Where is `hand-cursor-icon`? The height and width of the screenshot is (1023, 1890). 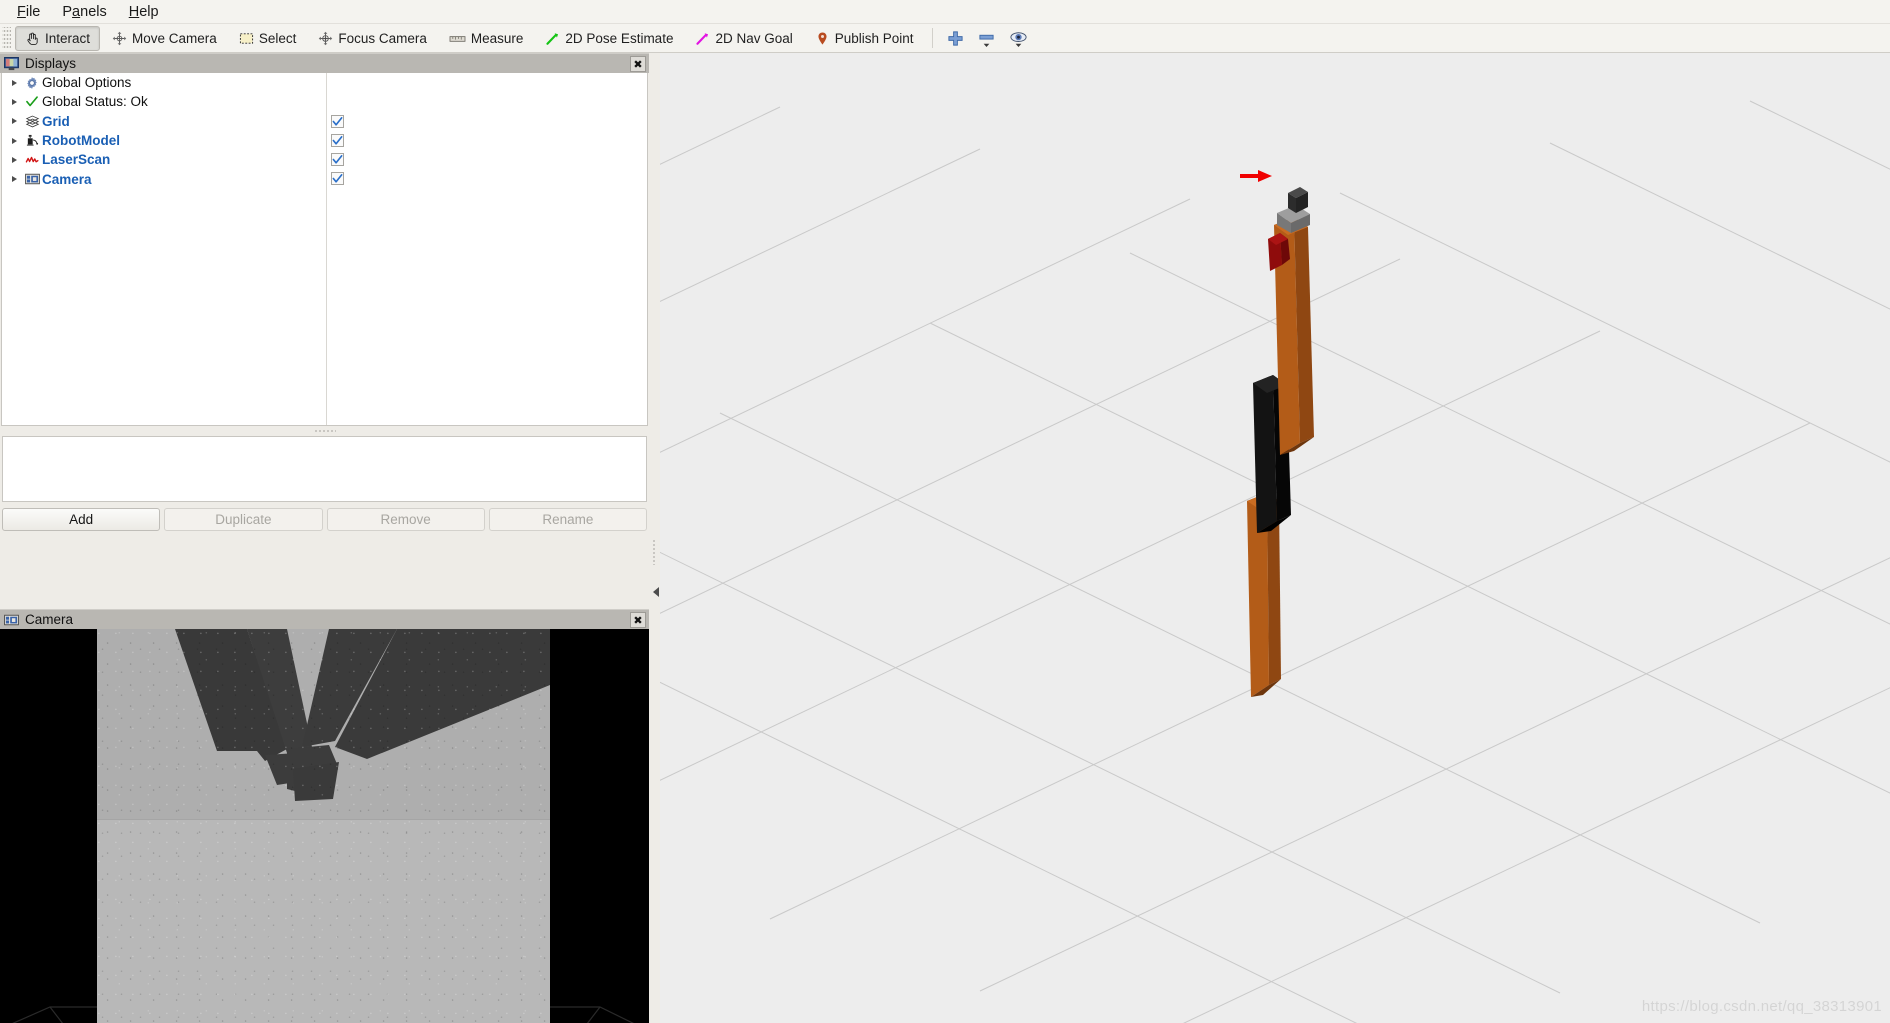
hand-cursor-icon is located at coordinates (32, 38).